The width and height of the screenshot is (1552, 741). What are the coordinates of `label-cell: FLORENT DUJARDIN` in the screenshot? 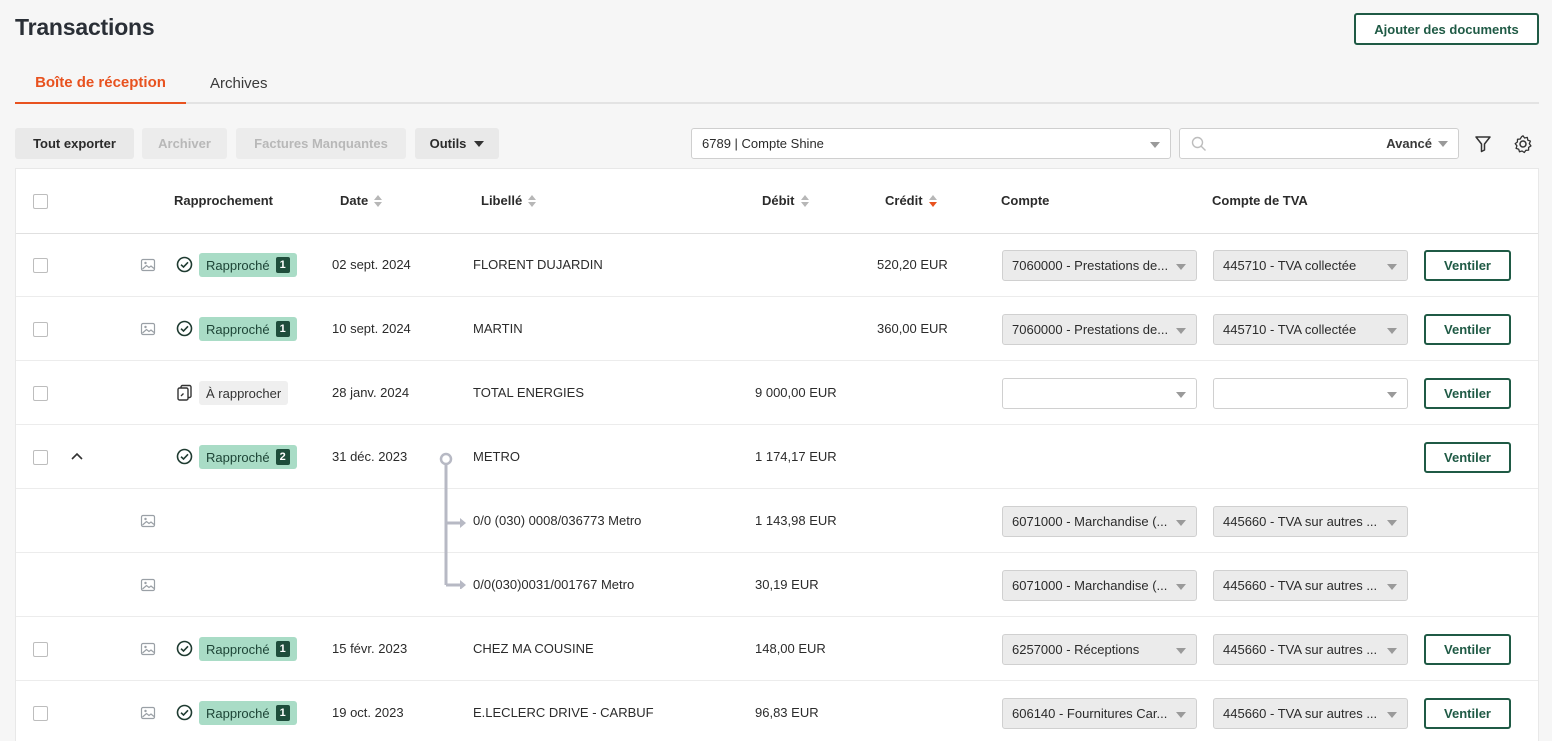 It's located at (538, 264).